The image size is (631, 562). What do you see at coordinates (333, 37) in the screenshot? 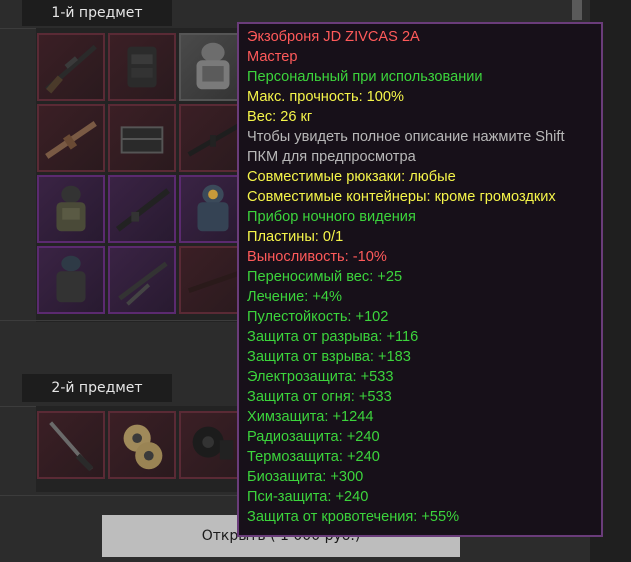
I see `tooltip-line: Экзоброня JD ZIVCAS 2A` at bounding box center [333, 37].